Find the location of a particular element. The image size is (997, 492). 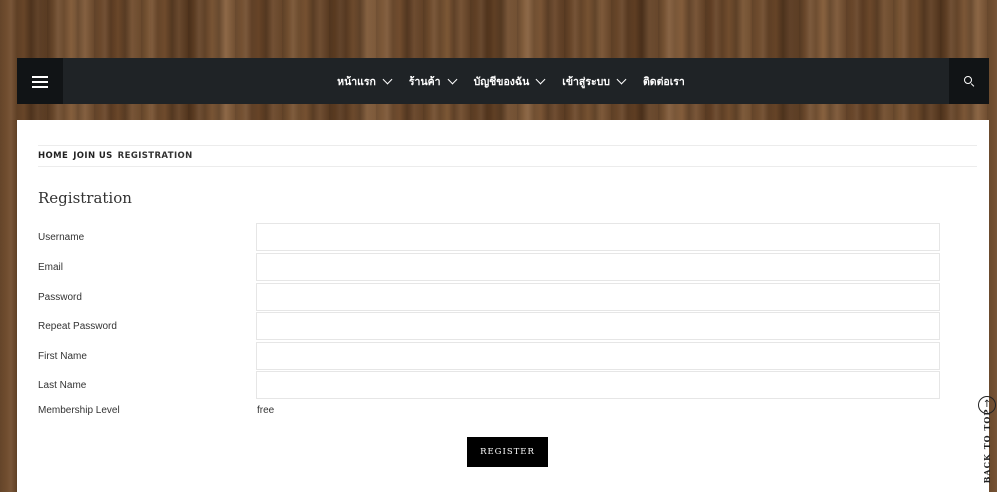

form-row-repeat-password: Repeat Password is located at coordinates (489, 326).